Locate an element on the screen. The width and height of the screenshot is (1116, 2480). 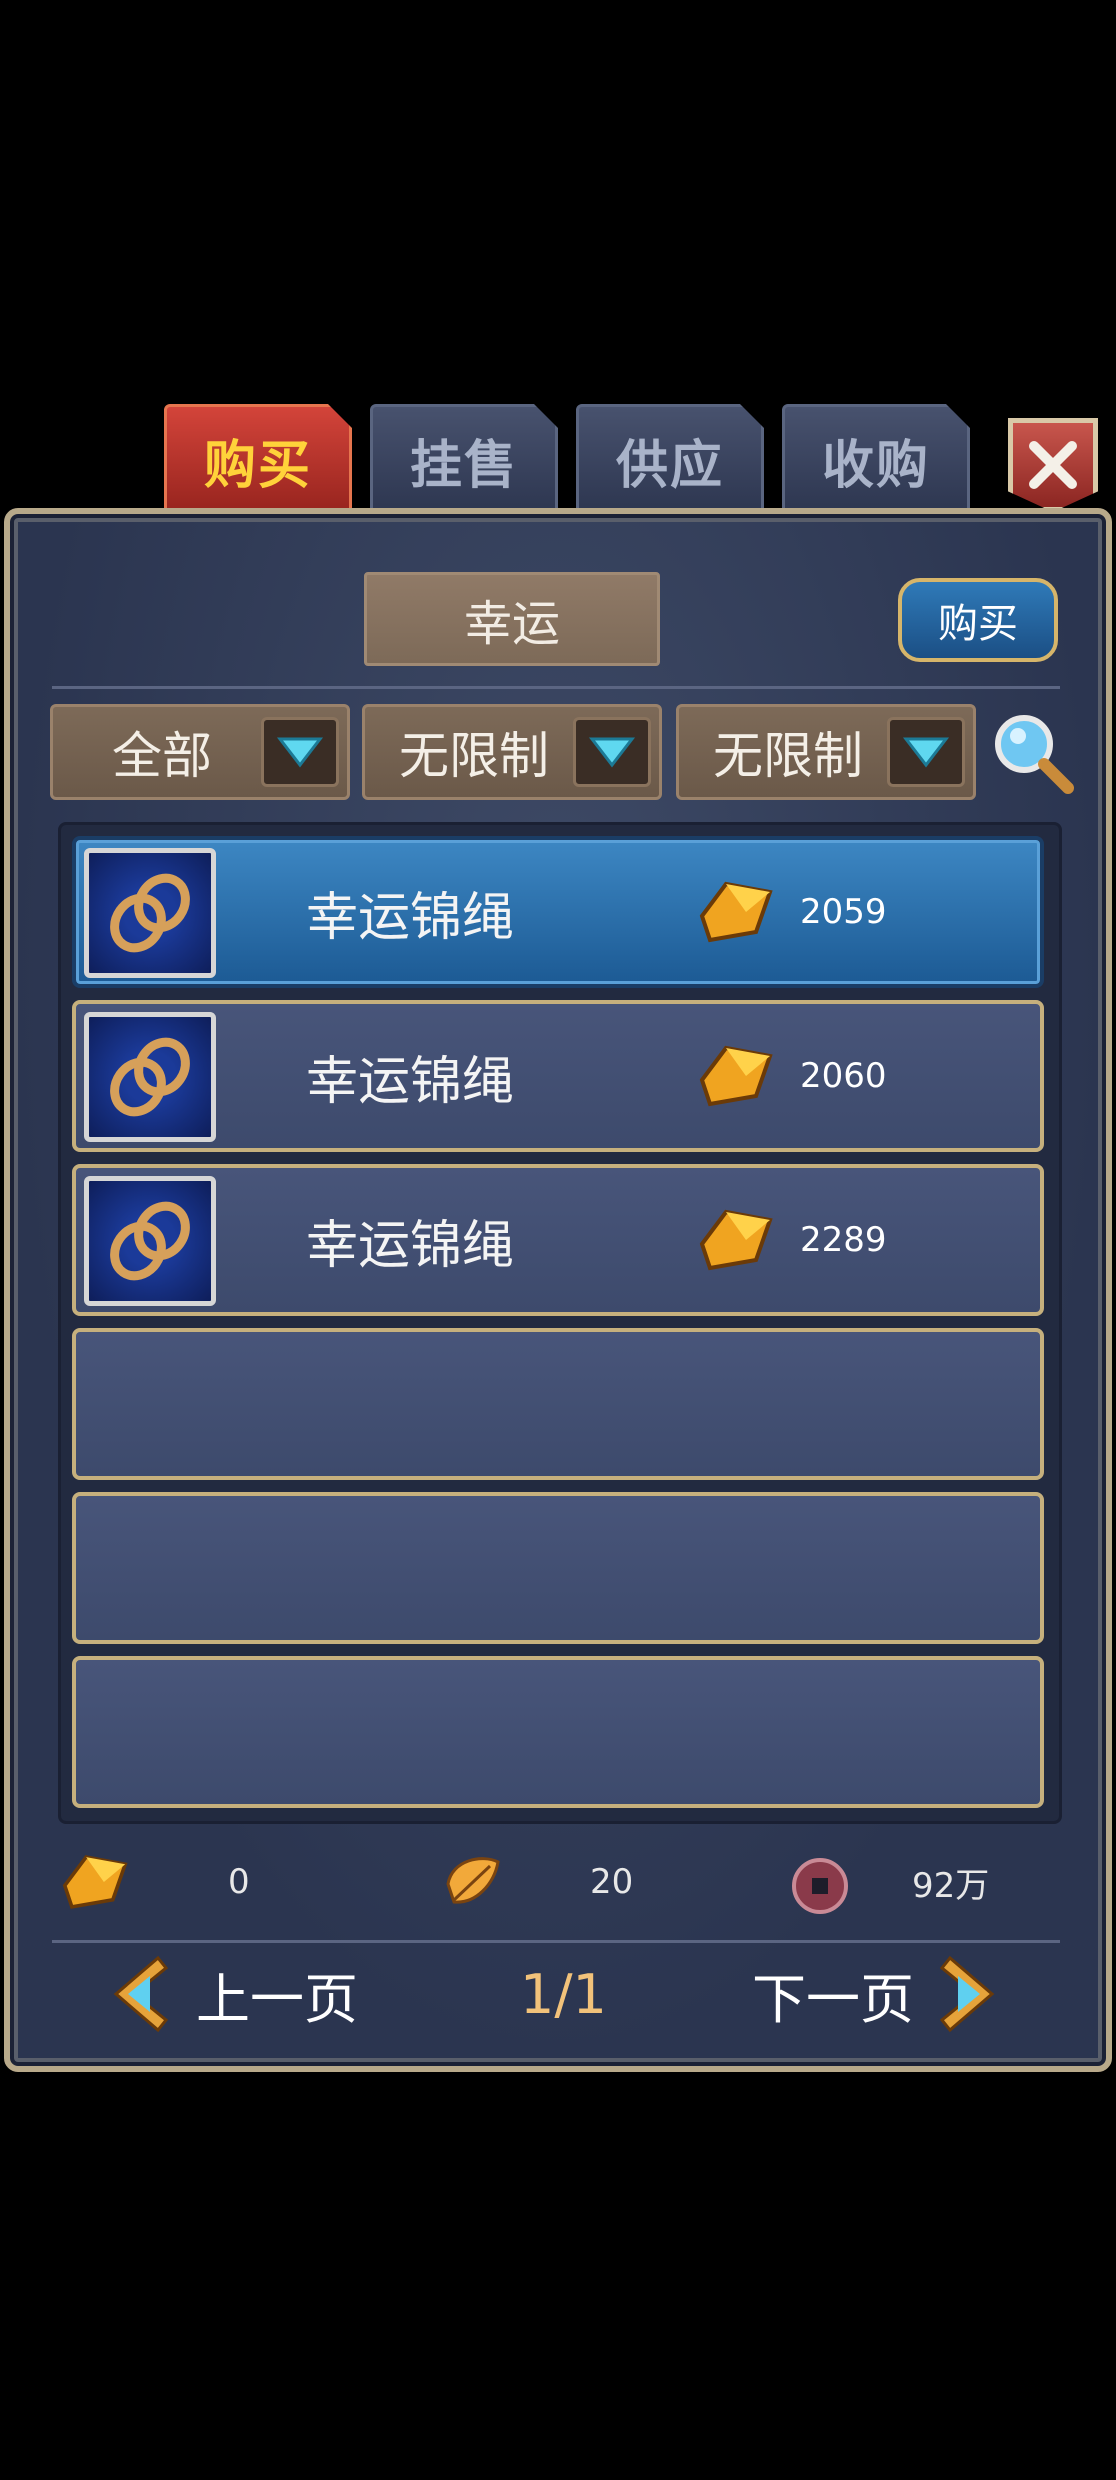
item-price: 2059 is located at coordinates (843, 912).